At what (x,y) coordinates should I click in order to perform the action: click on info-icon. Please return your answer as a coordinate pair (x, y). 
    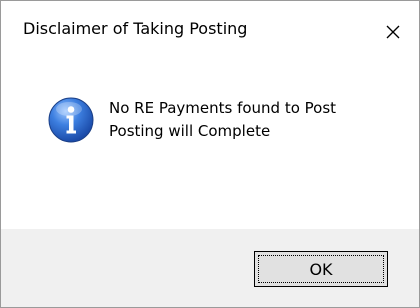
    Looking at the image, I should click on (71, 120).